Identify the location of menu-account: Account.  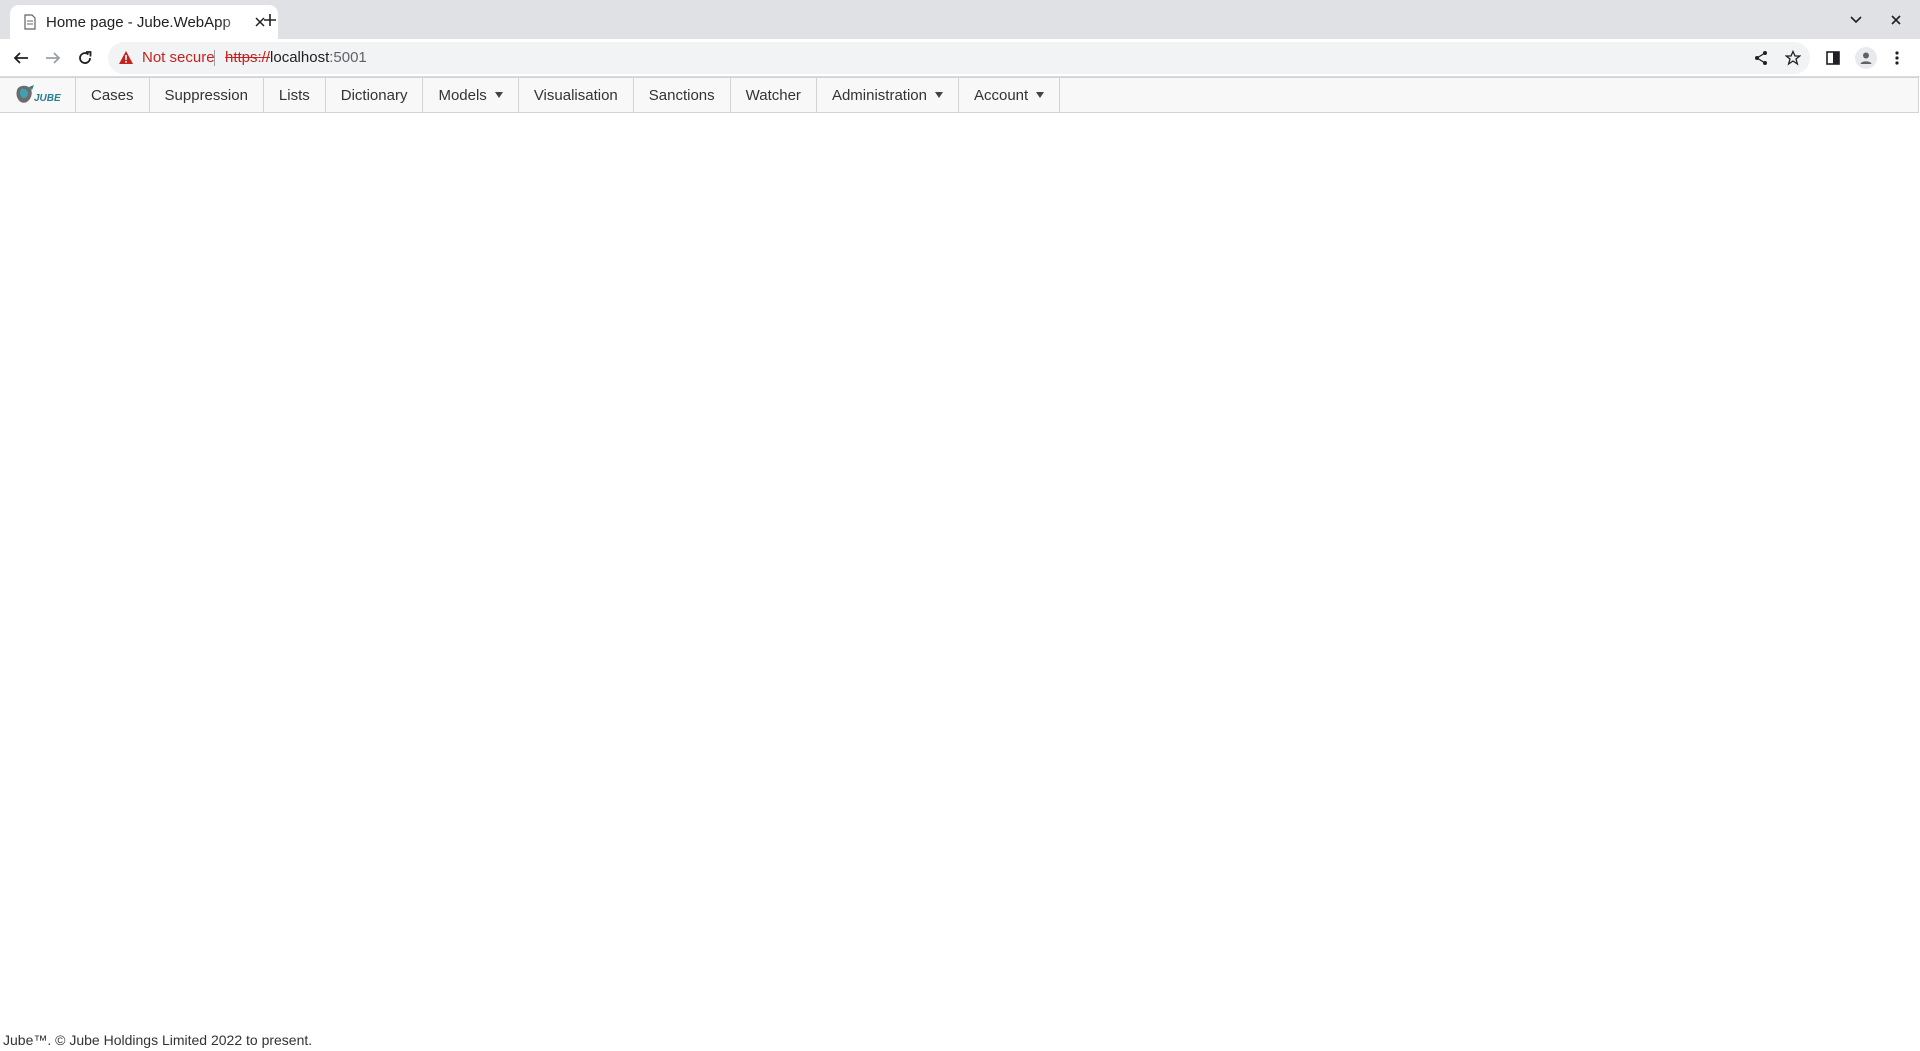
(1010, 95).